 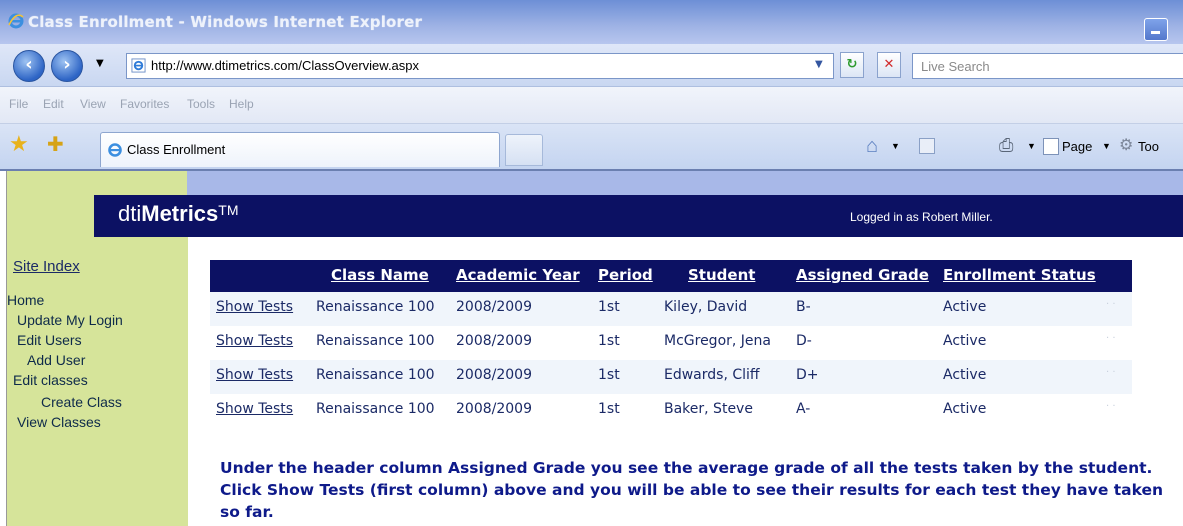 I want to click on ie-logo-icon, so click(x=16, y=21).